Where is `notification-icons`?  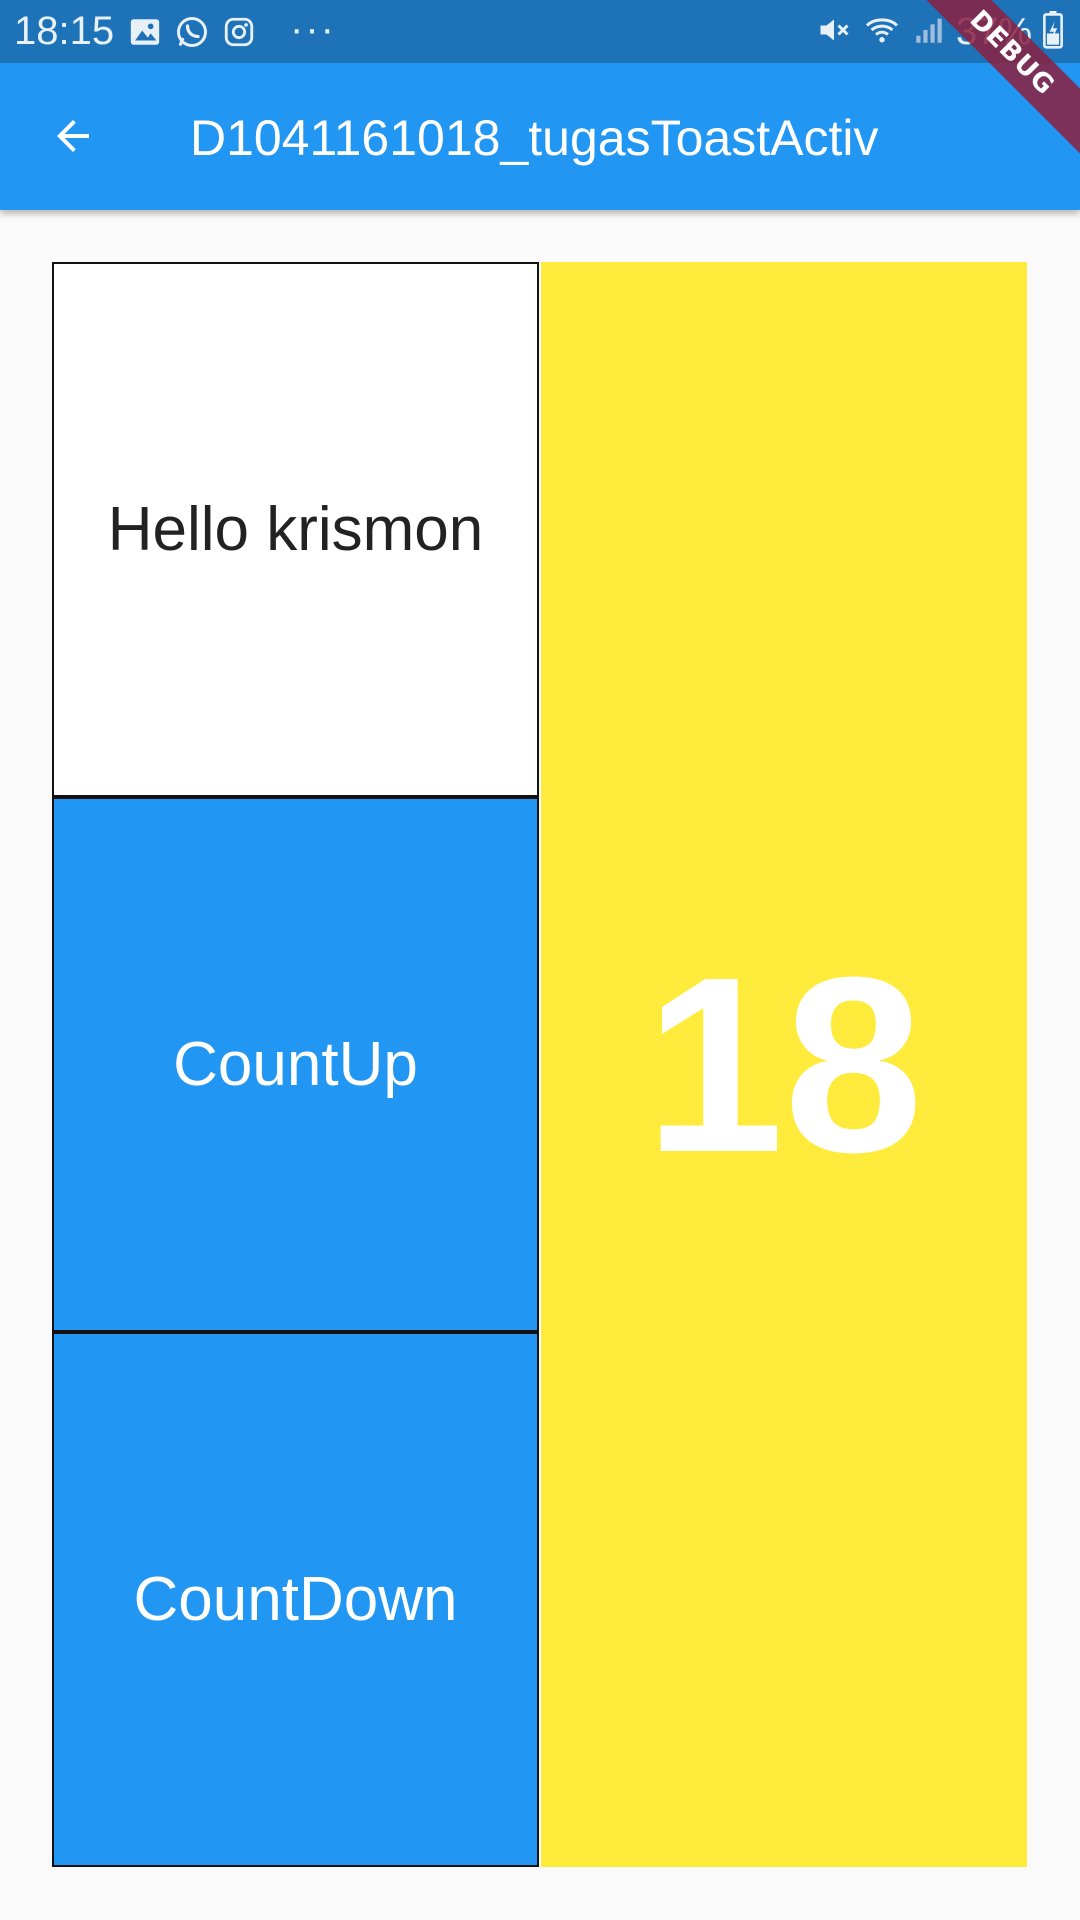 notification-icons is located at coordinates (192, 32).